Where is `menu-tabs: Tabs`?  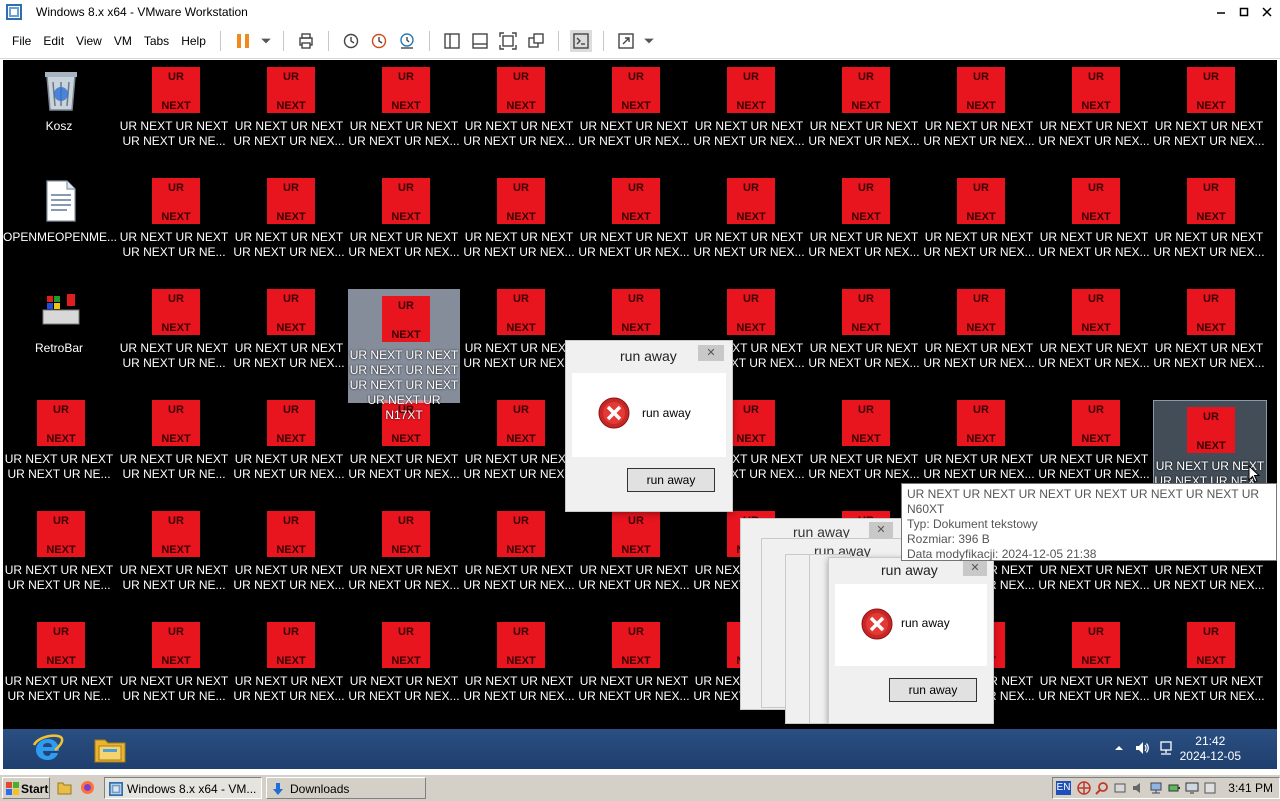 menu-tabs: Tabs is located at coordinates (156, 41).